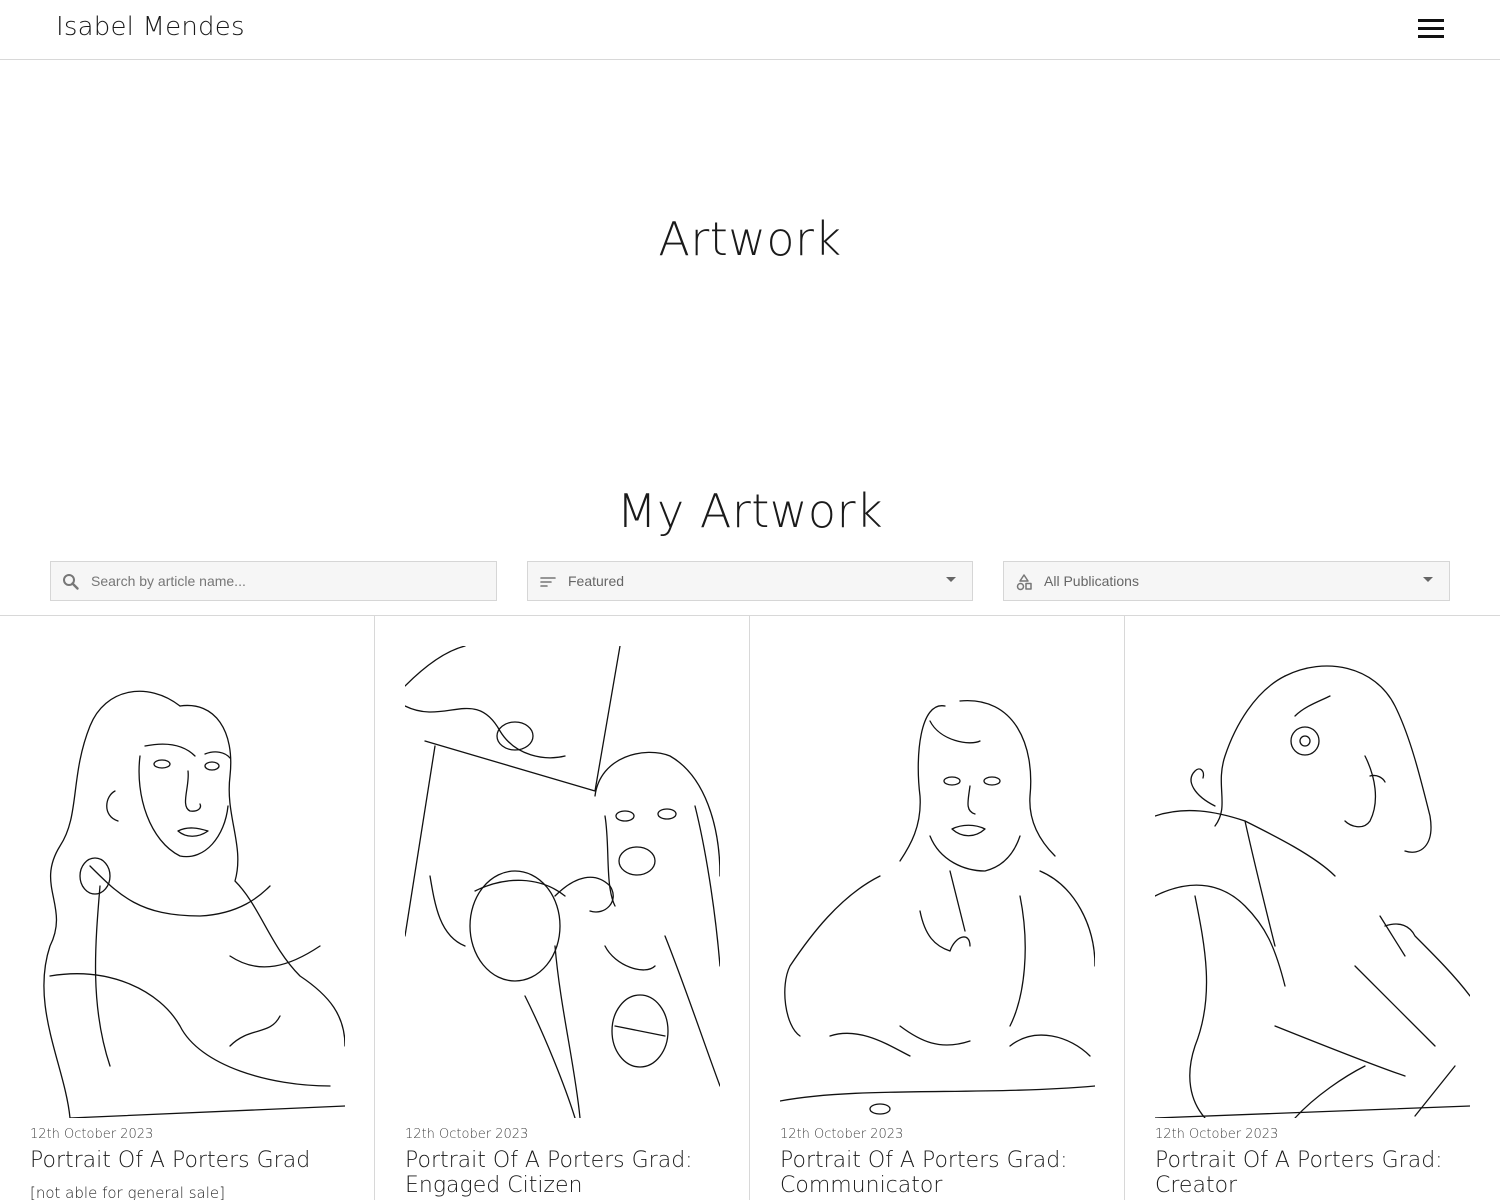 The image size is (1500, 1200). What do you see at coordinates (127, 1192) in the screenshot?
I see `article-note: [not able for general sale]` at bounding box center [127, 1192].